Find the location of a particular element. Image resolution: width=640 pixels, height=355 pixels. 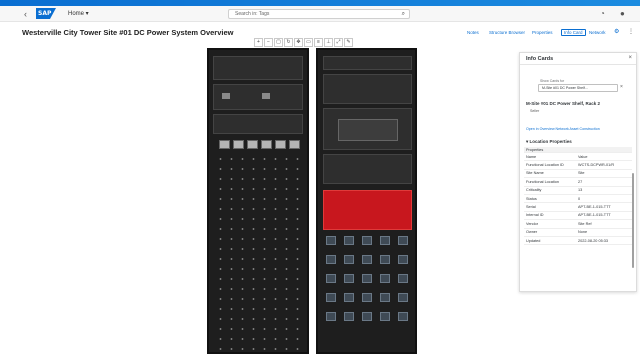

table-row: Site Name Site is located at coordinates (578, 174).